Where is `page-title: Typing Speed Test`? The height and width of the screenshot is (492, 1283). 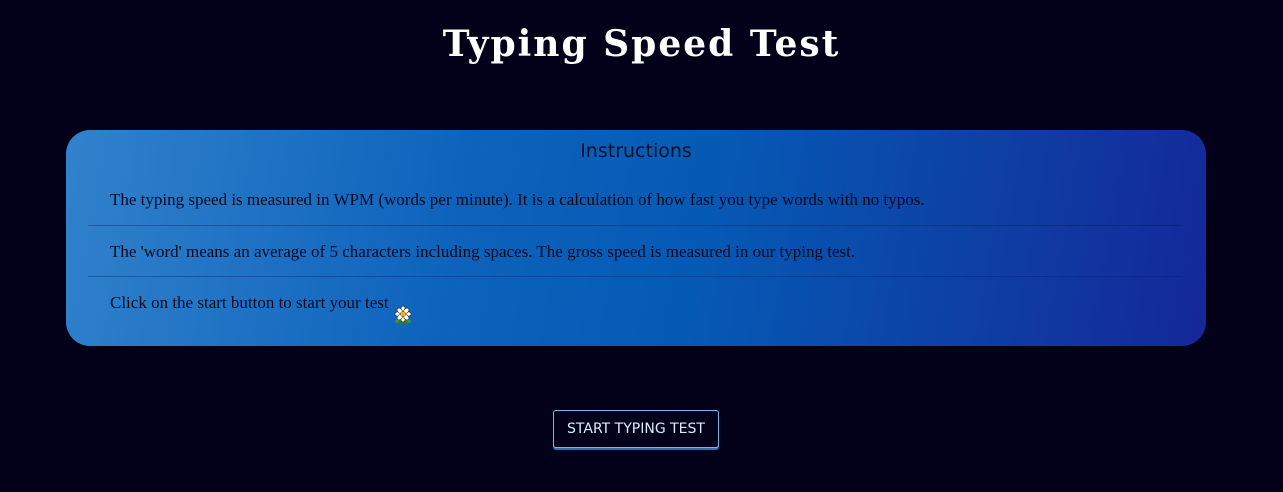
page-title: Typing Speed Test is located at coordinates (641, 44).